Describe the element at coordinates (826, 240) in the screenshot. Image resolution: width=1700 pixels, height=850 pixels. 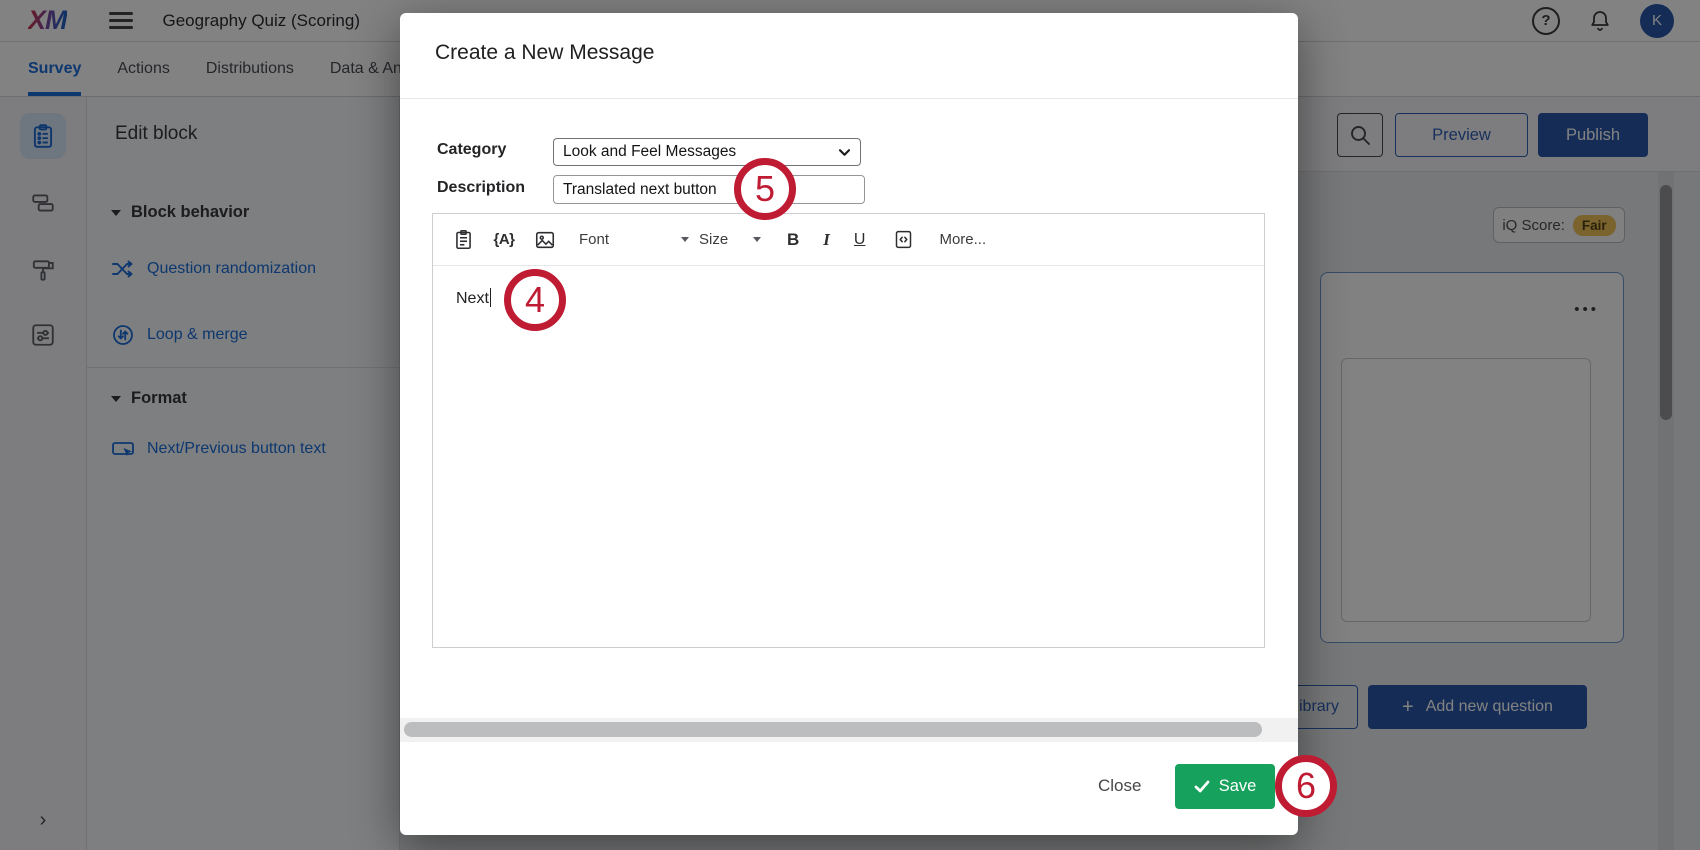
I see `italic-button: I` at that location.